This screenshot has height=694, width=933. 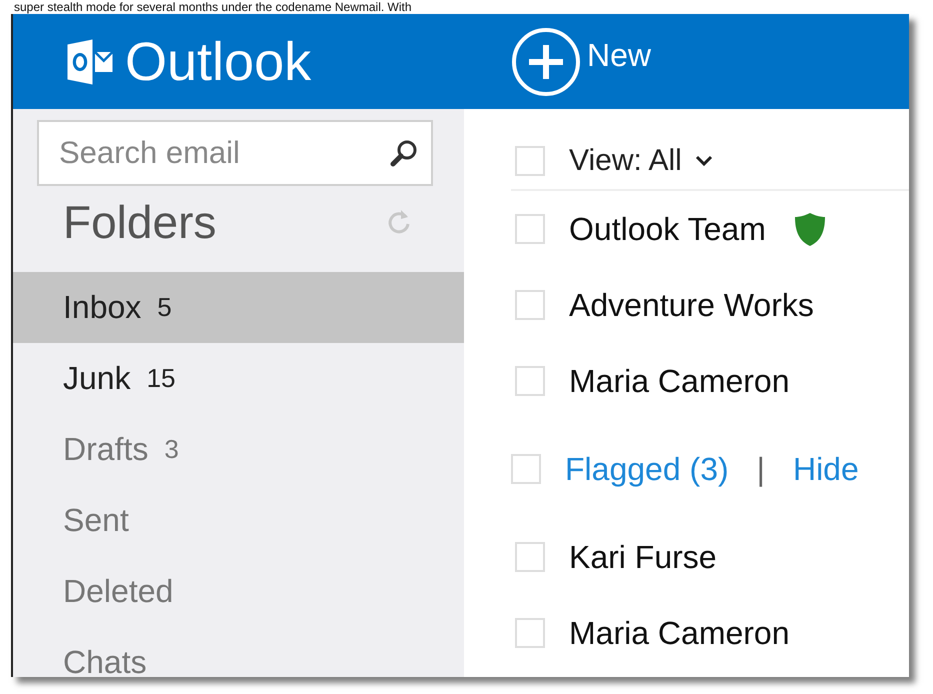 I want to click on folder-item: Drafts 3, so click(x=238, y=449).